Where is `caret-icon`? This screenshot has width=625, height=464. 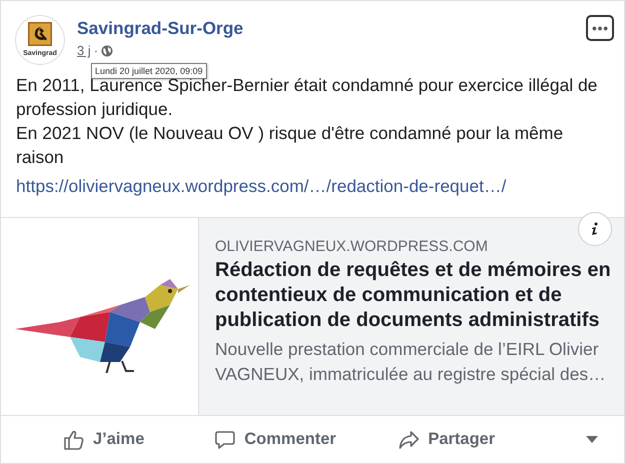
caret-icon is located at coordinates (592, 440).